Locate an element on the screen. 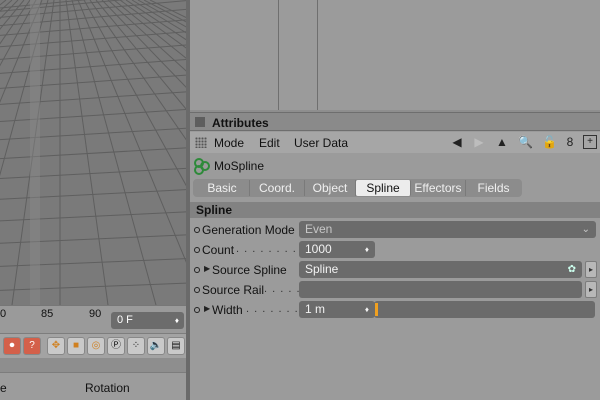  source-spline-link-field: Spline ✿ is located at coordinates (440, 269).